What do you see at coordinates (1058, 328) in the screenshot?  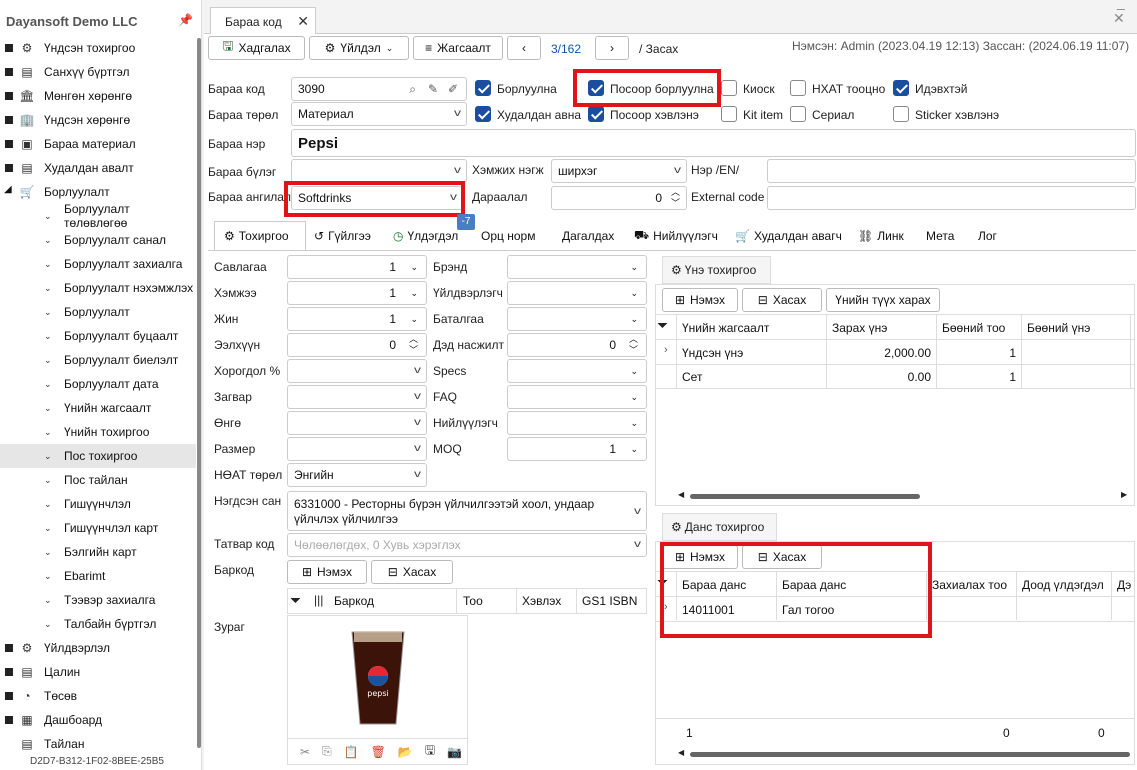 I see `price-col-3: Бөөний үнэ` at bounding box center [1058, 328].